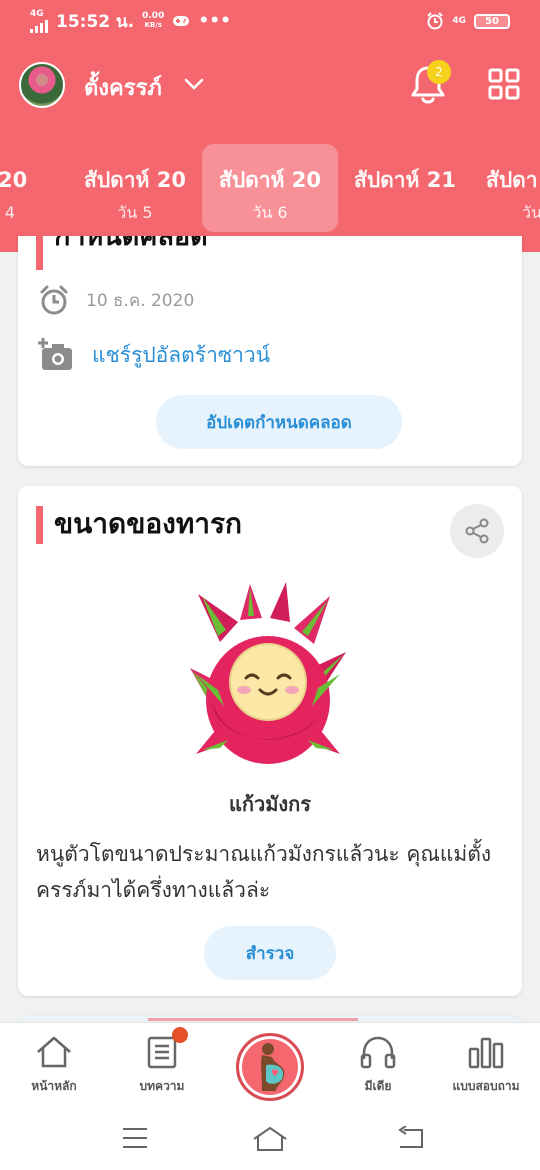 The height and width of the screenshot is (1170, 540). What do you see at coordinates (35, 188) in the screenshot?
I see `week-tab: ห์ 20 น 4` at bounding box center [35, 188].